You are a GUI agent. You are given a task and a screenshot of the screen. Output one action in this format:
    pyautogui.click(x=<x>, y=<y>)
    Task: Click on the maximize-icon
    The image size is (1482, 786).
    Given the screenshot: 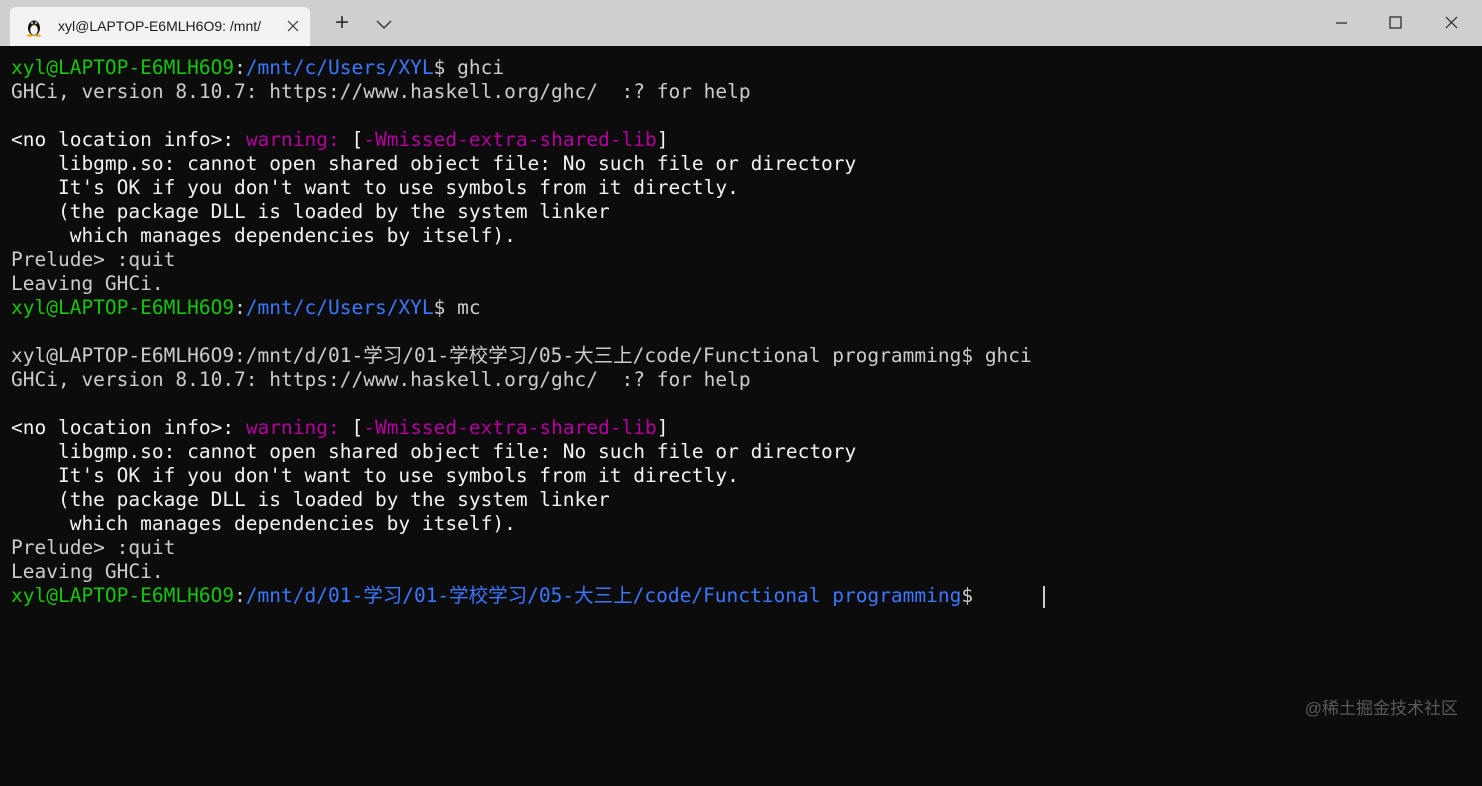 What is the action you would take?
    pyautogui.click(x=1395, y=22)
    